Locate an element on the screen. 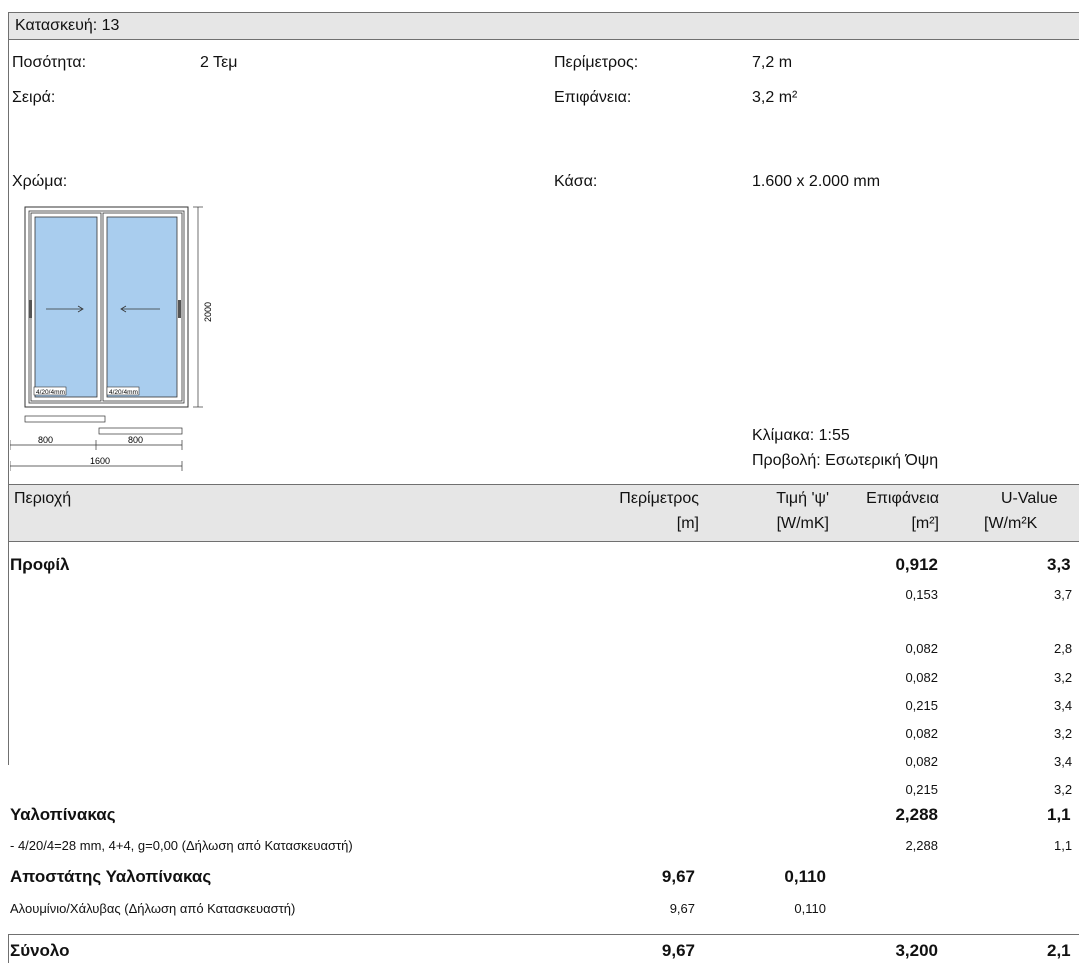 This screenshot has height=963, width=1079. profile-row-uvalue: 3,7 is located at coordinates (1063, 594).